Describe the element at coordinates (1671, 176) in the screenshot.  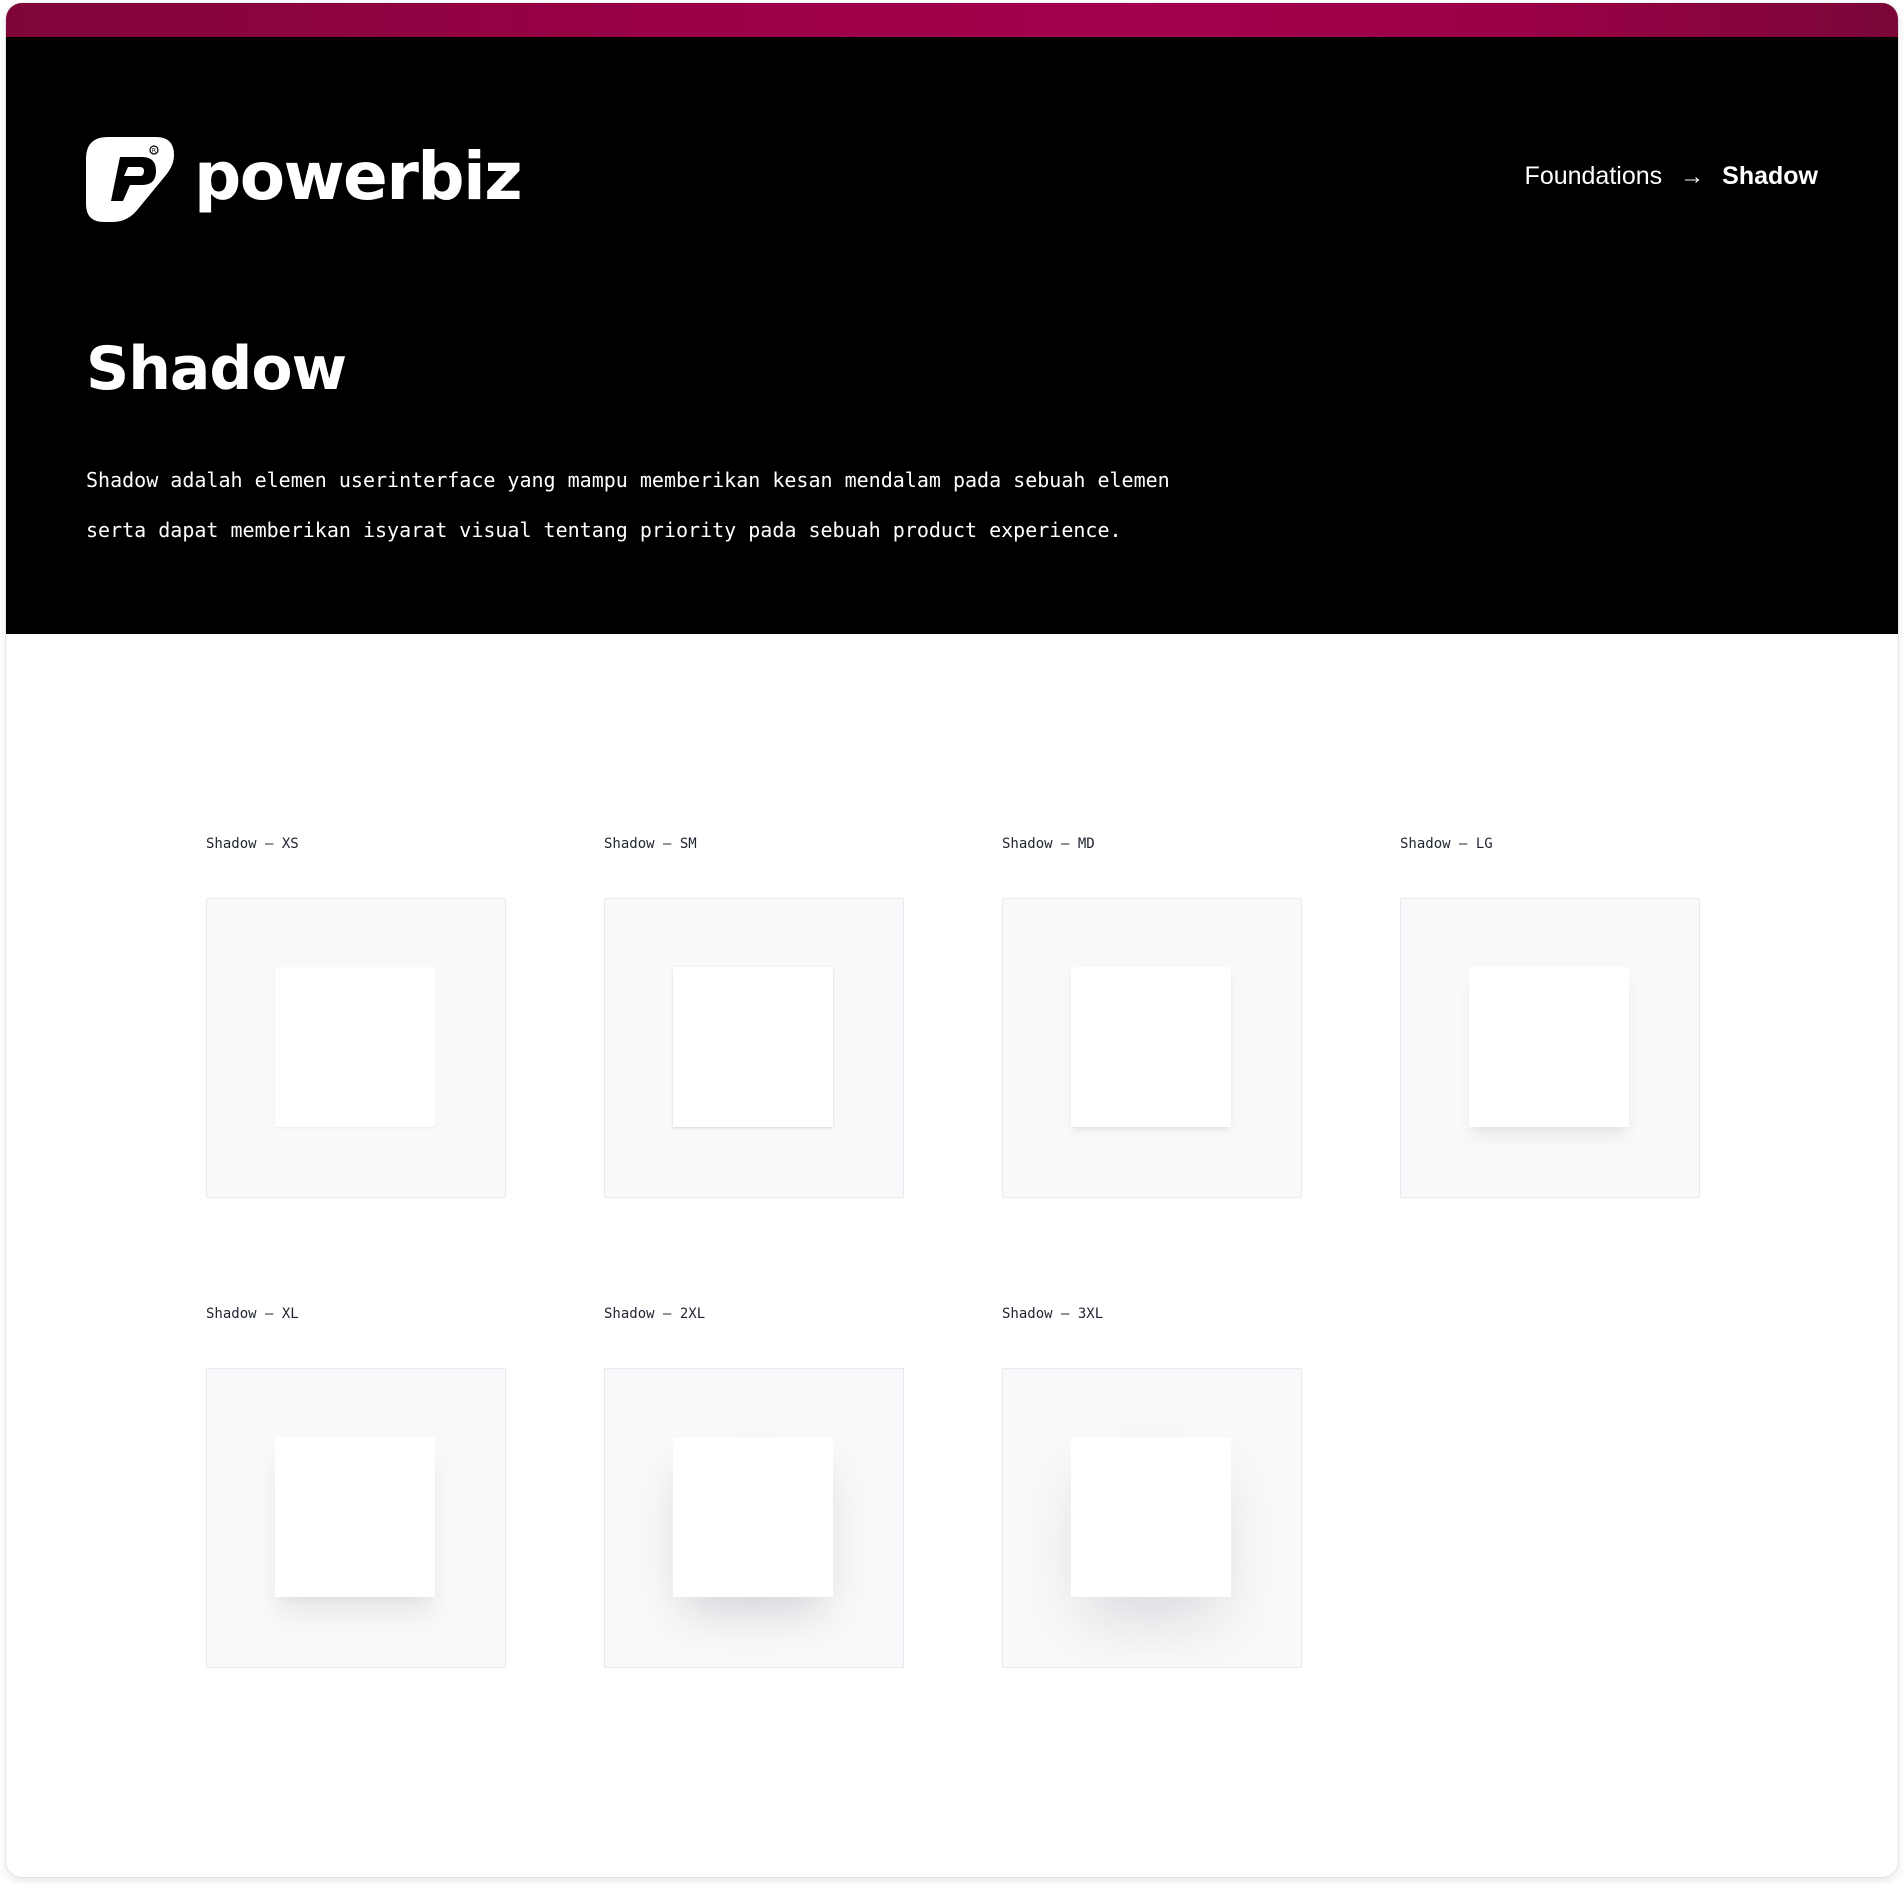
I see `breadcrumb: Foundations → Shadow` at that location.